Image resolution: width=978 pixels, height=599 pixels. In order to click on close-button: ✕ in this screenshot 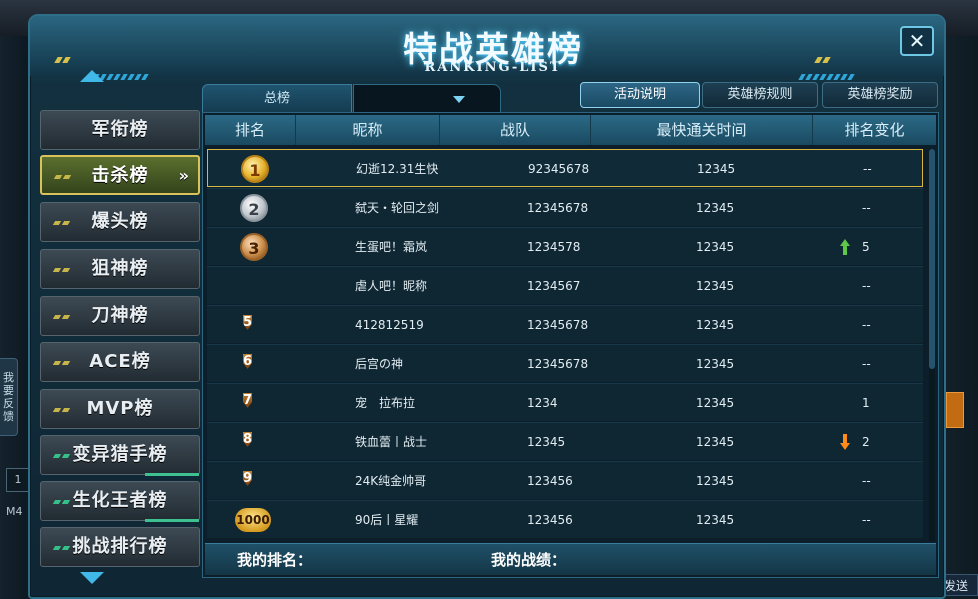, I will do `click(917, 41)`.